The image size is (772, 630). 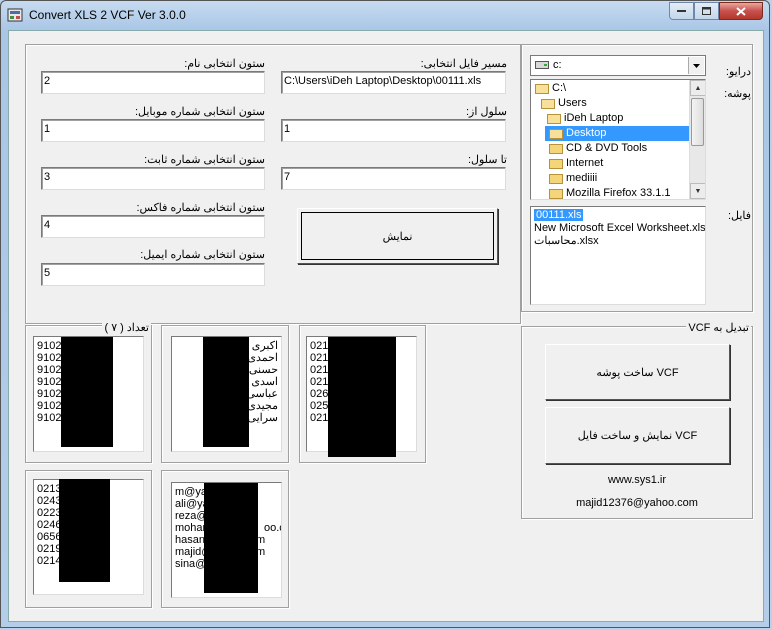 What do you see at coordinates (718, 327) in the screenshot?
I see `convert-group-label: تبدیل به VCF` at bounding box center [718, 327].